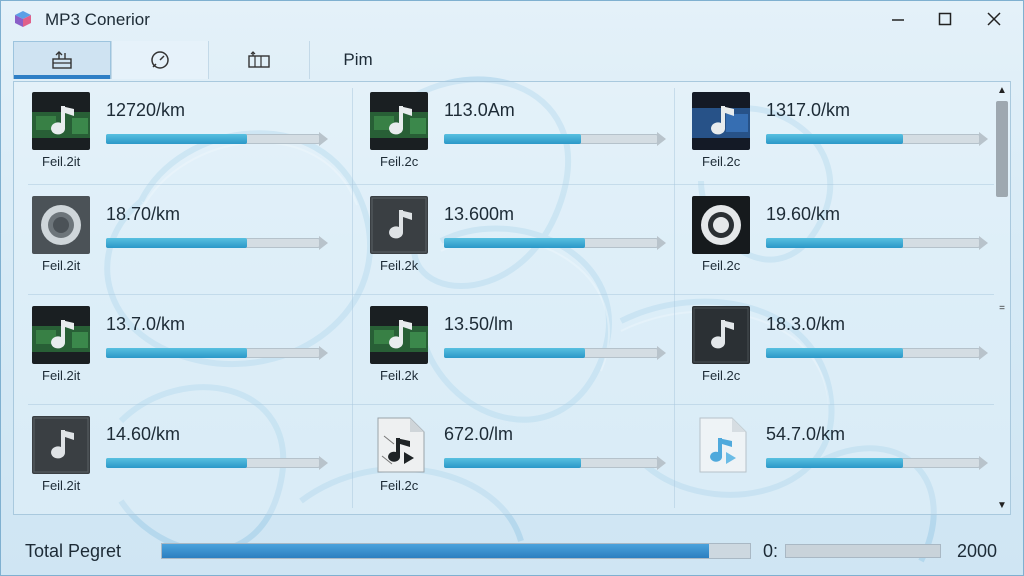  I want to click on total-progress-label: Total Pegret, so click(73, 551).